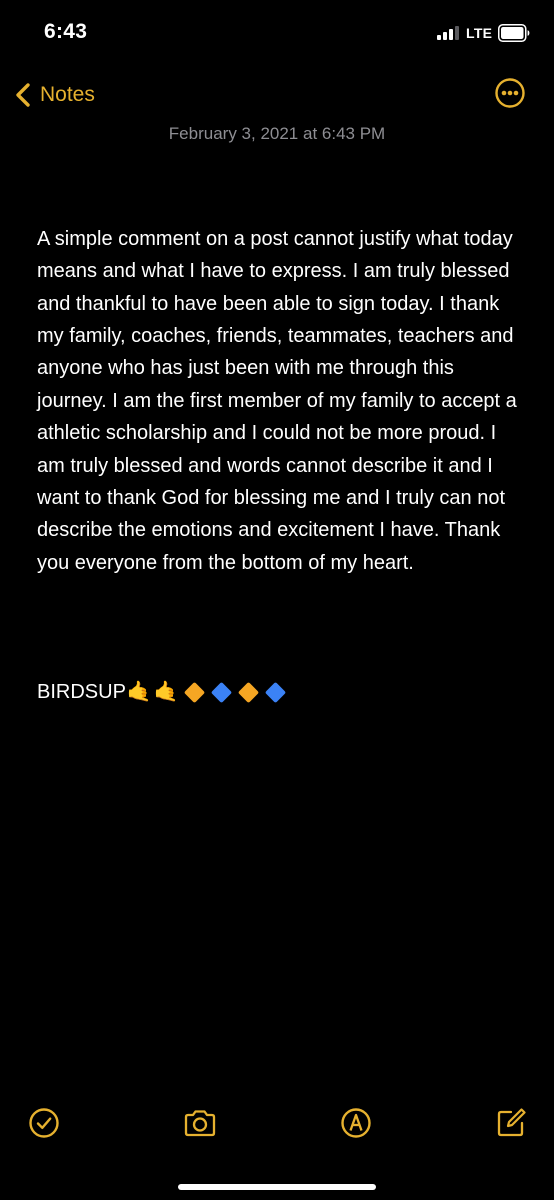  What do you see at coordinates (479, 33) in the screenshot?
I see `network-type: LTE` at bounding box center [479, 33].